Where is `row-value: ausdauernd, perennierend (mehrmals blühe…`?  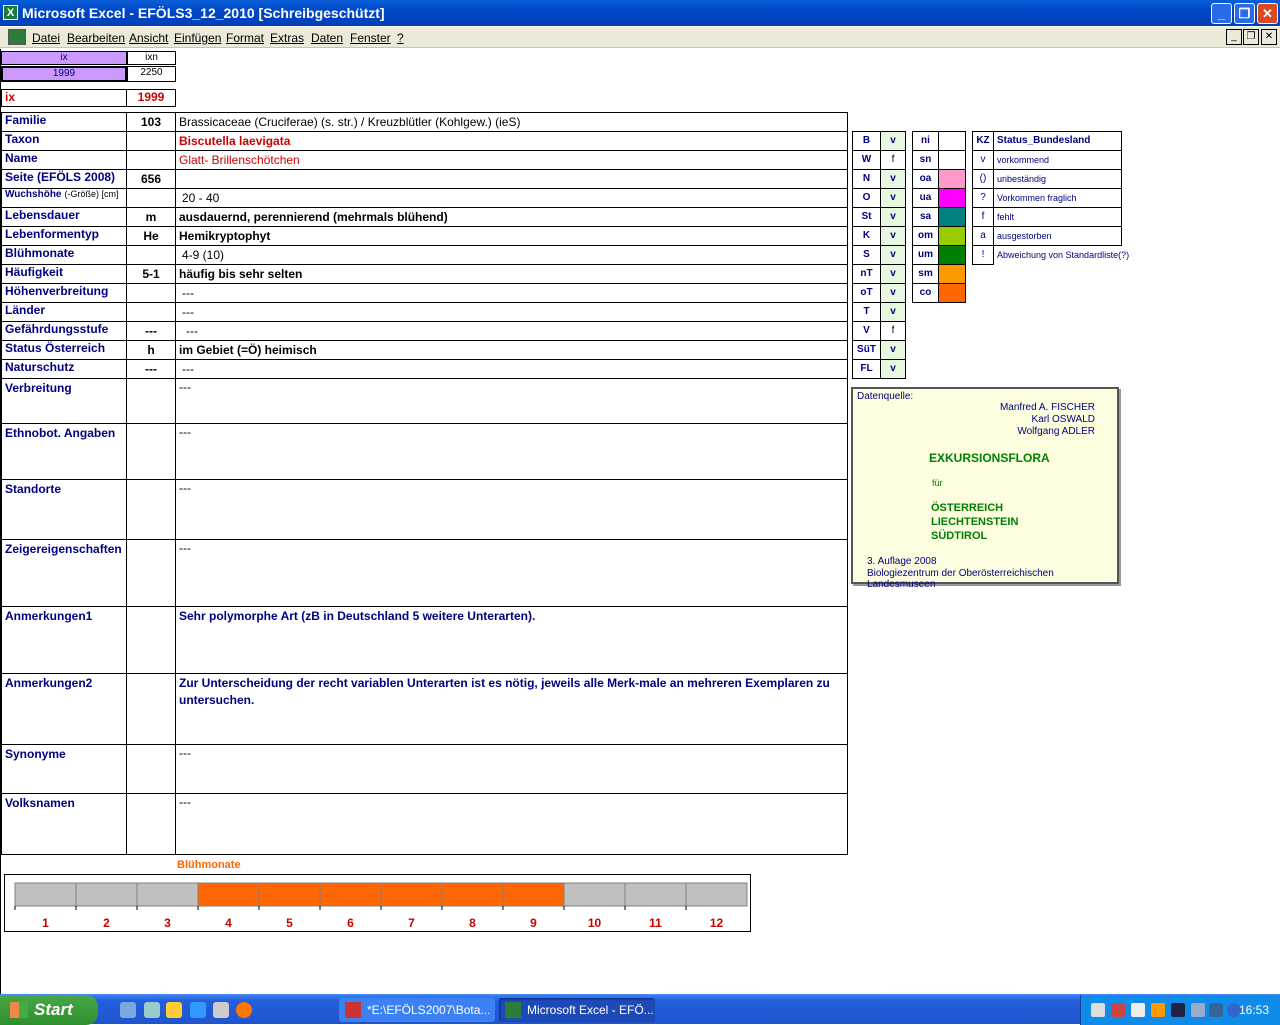
row-value: ausdauernd, perennierend (mehrmals blühe… is located at coordinates (511, 217).